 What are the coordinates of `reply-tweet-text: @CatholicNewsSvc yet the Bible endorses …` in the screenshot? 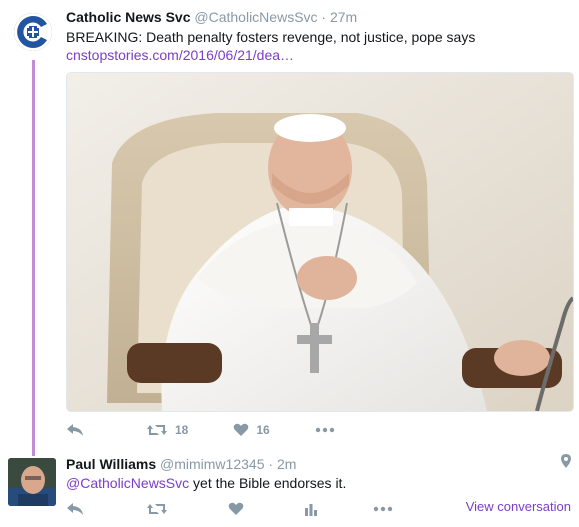 It's located at (206, 483).